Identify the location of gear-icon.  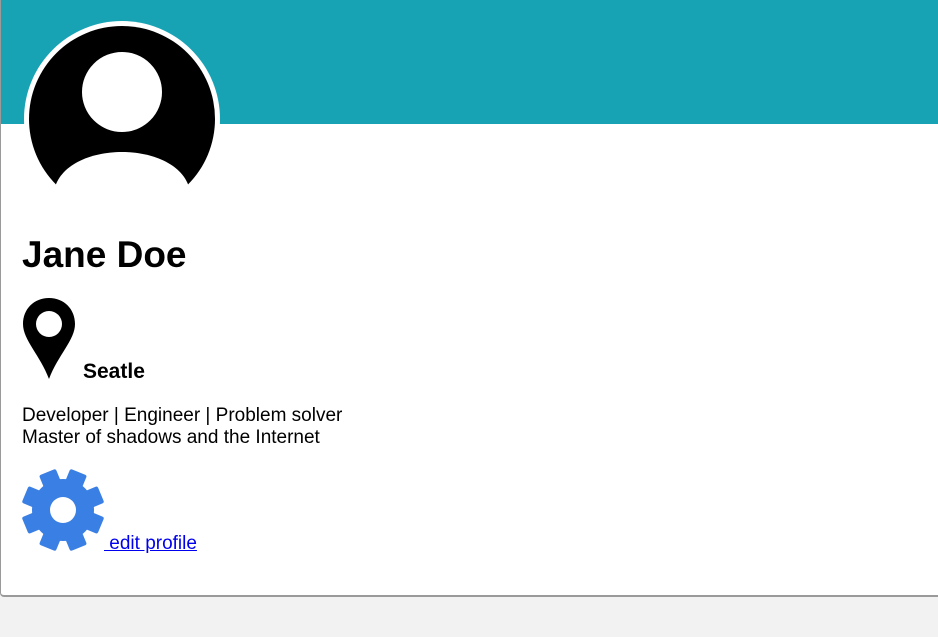
(63, 510).